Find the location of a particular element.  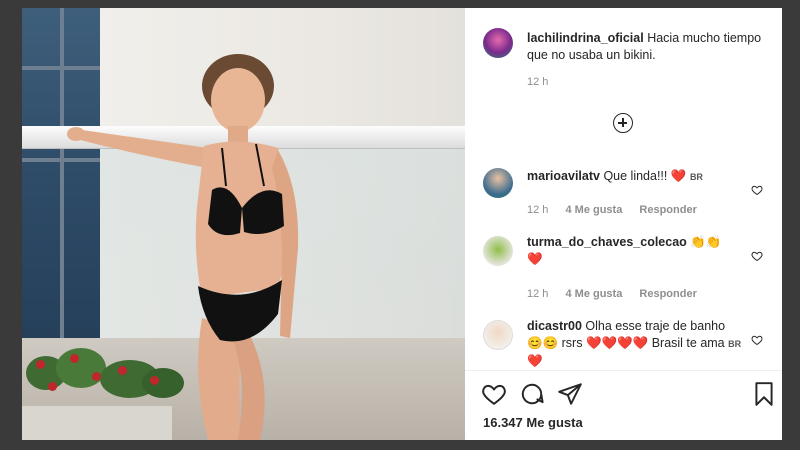

post-time: 12 h is located at coordinates (538, 82).